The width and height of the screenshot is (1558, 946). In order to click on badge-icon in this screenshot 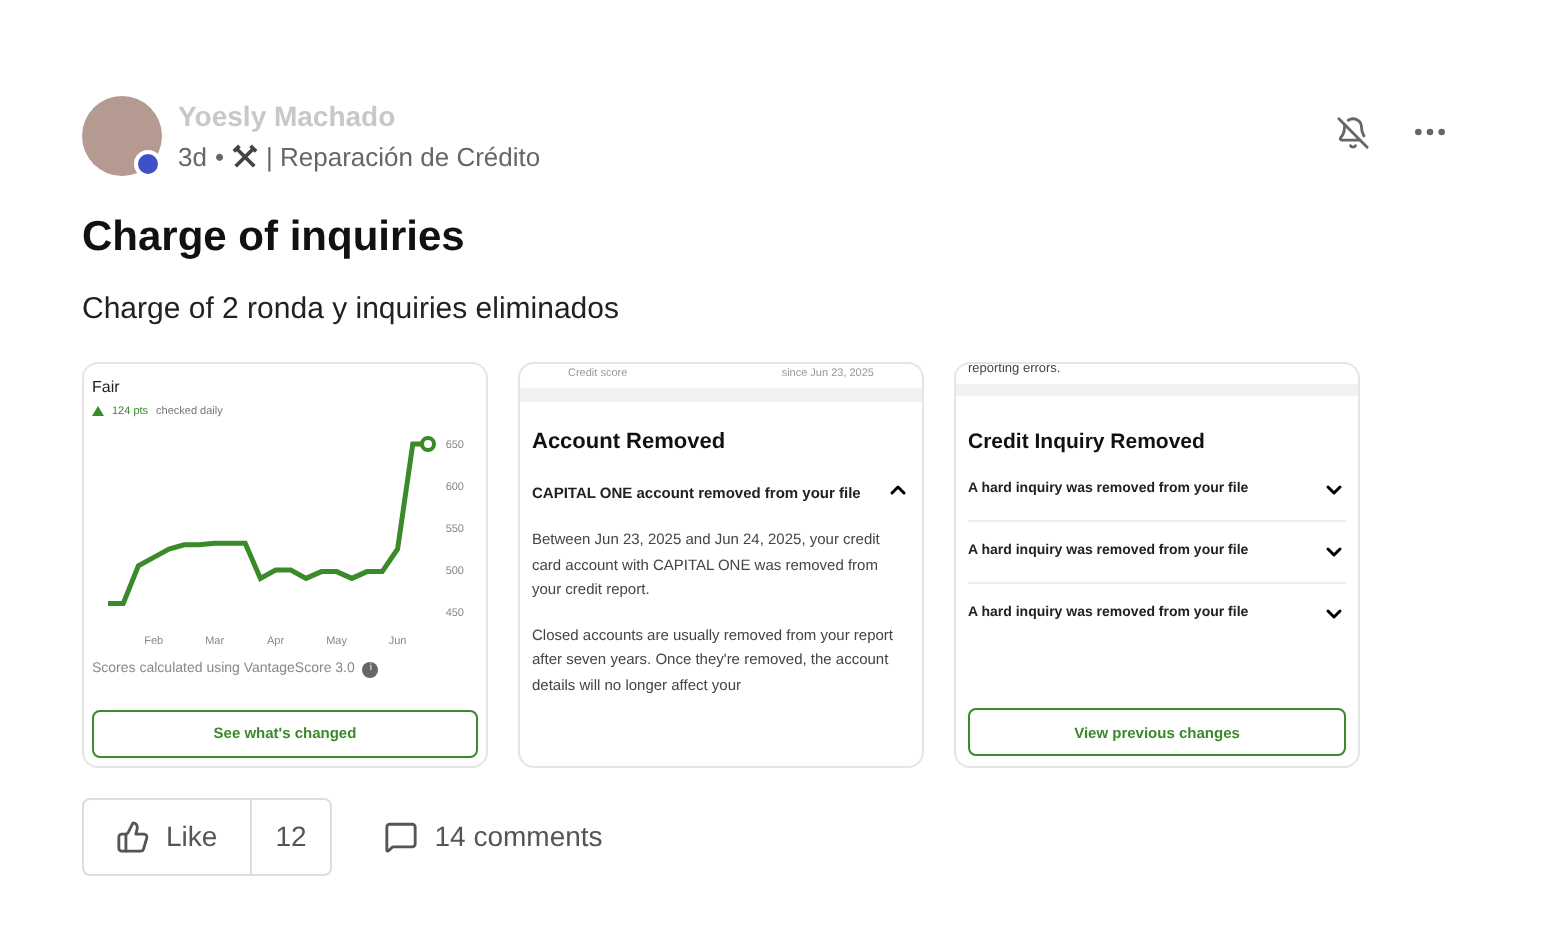, I will do `click(148, 164)`.